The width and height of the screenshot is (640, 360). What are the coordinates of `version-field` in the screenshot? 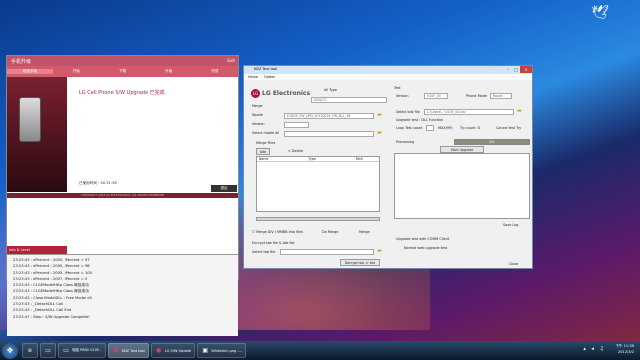 It's located at (296, 125).